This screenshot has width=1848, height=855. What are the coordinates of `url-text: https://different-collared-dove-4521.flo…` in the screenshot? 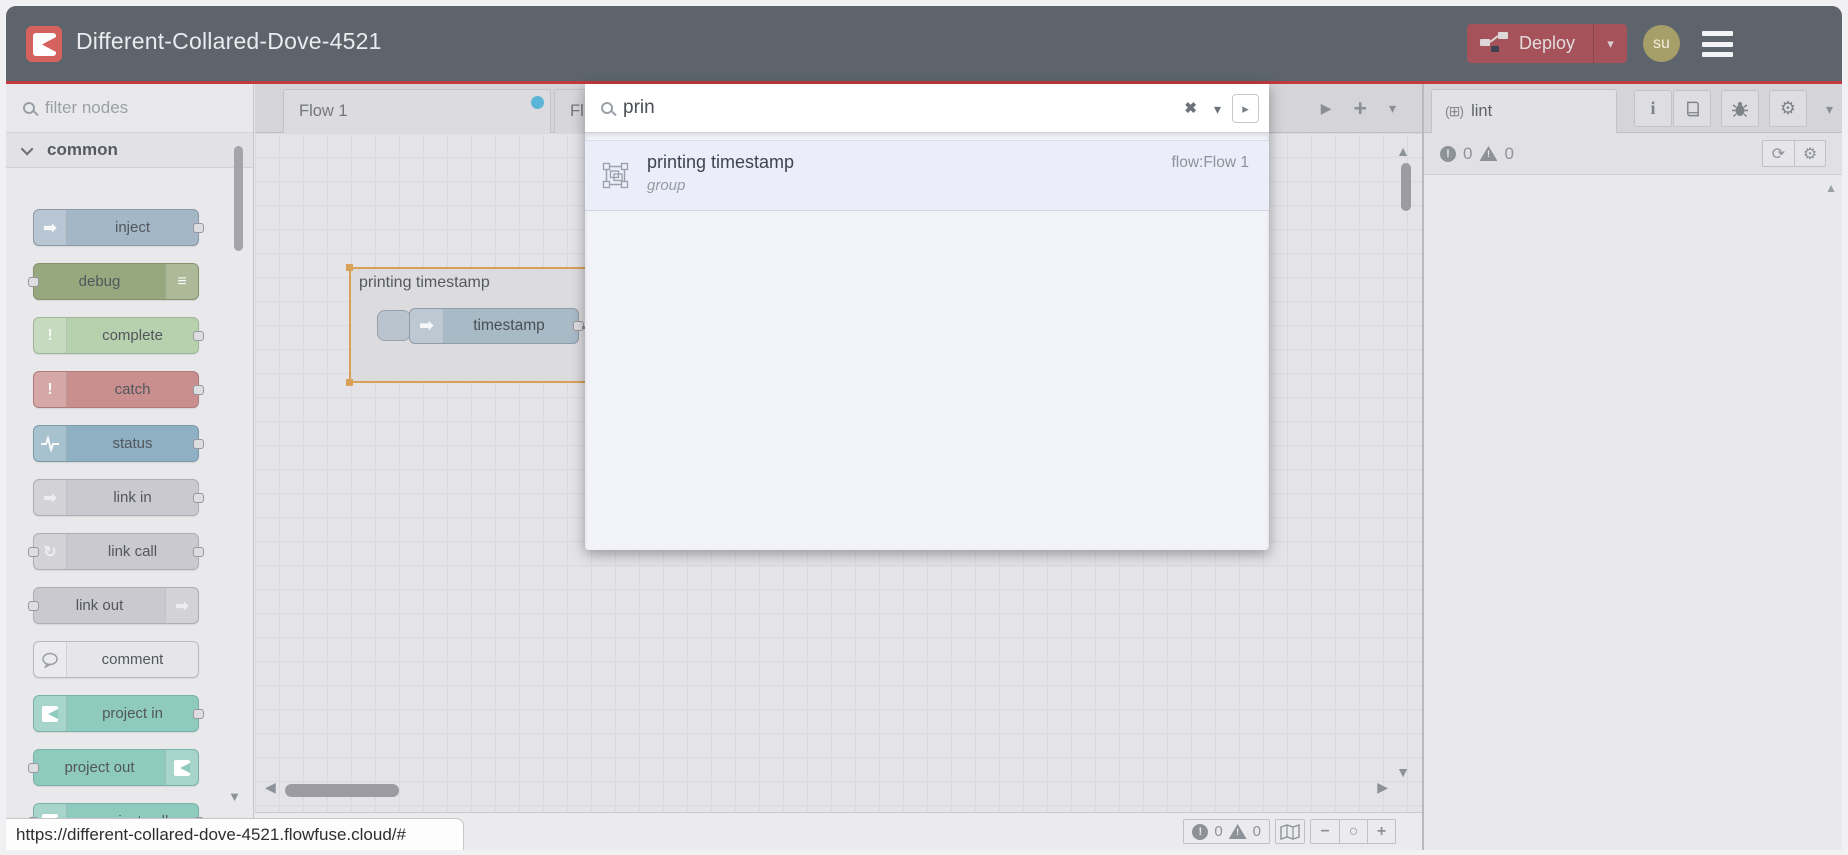 It's located at (211, 834).